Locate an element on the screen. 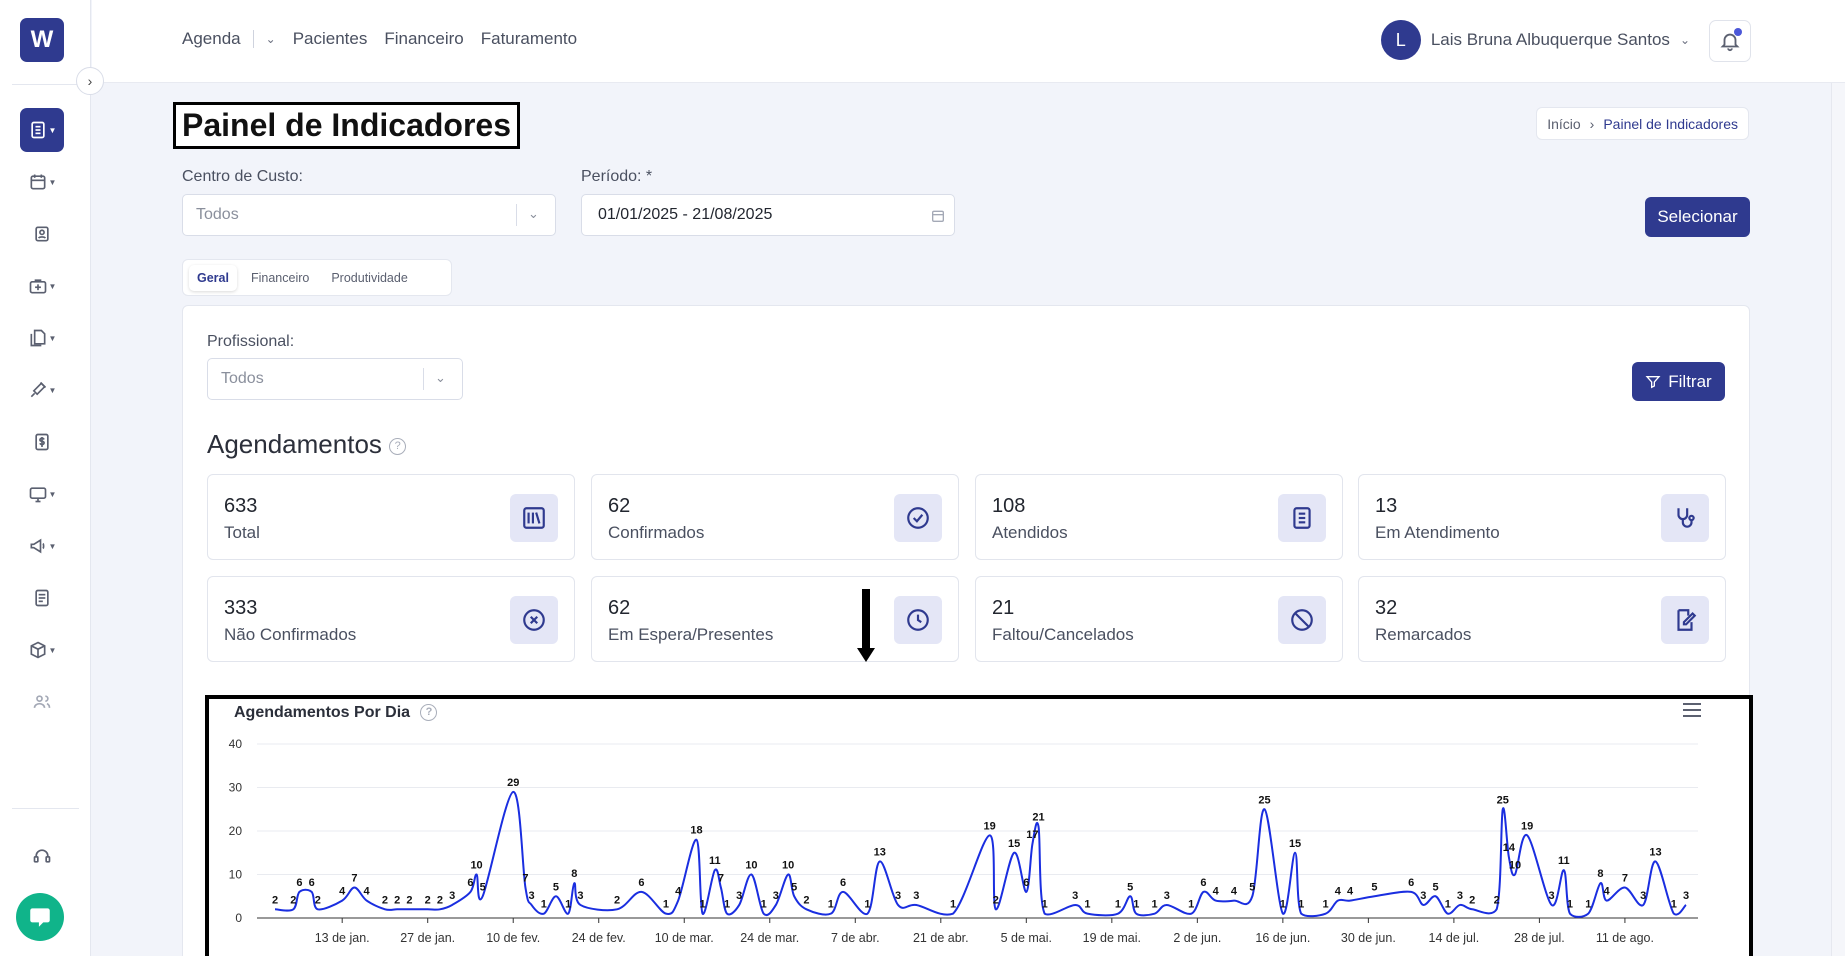  sidebar-item-clinic: ▼ is located at coordinates (42, 286).